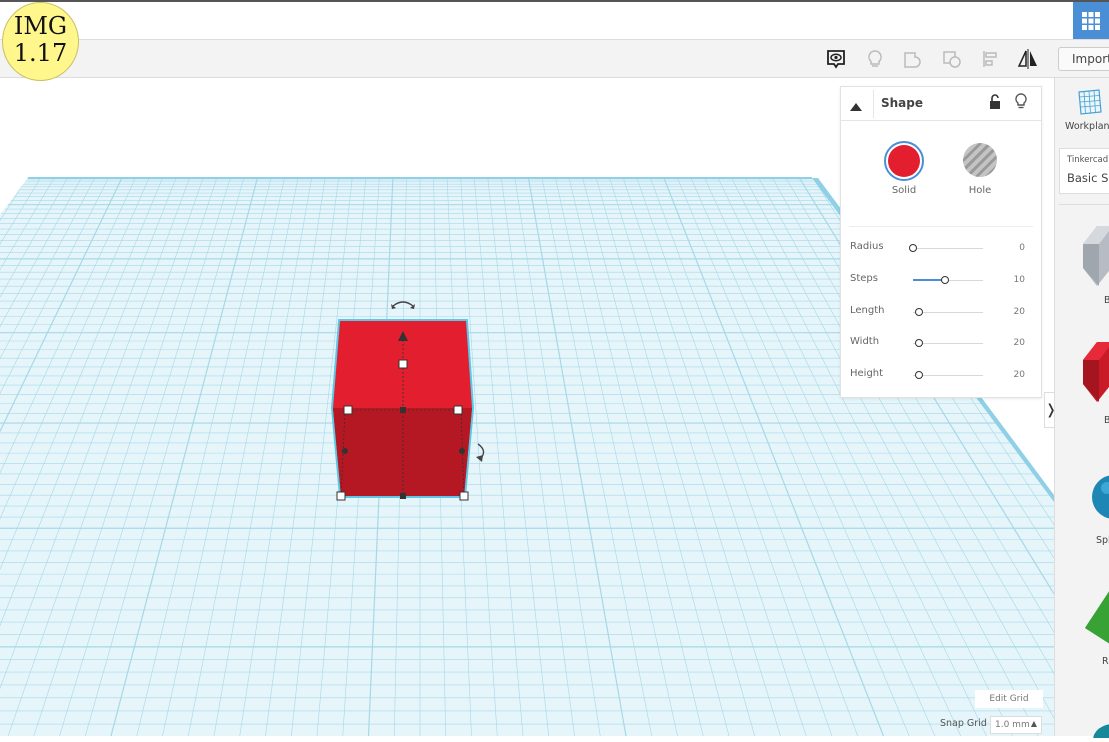  I want to click on triangle-up-icon, so click(856, 107).